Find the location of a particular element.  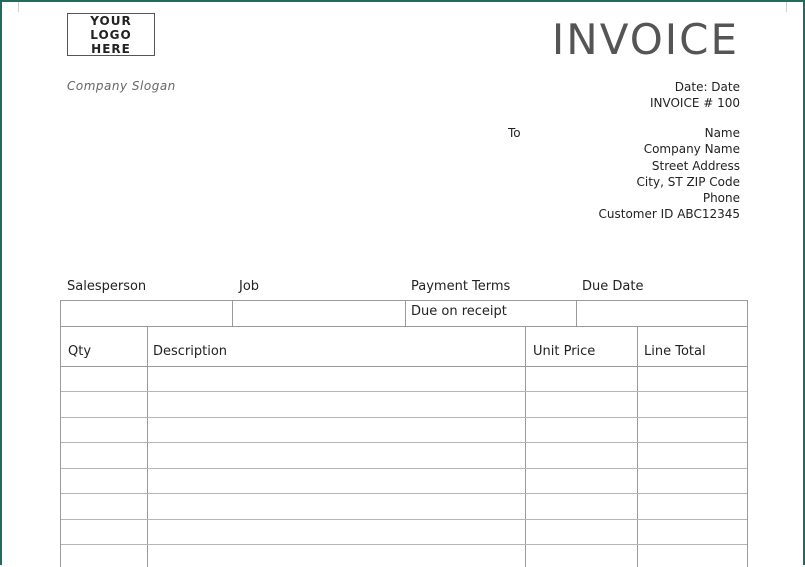

job-cell is located at coordinates (319, 313).